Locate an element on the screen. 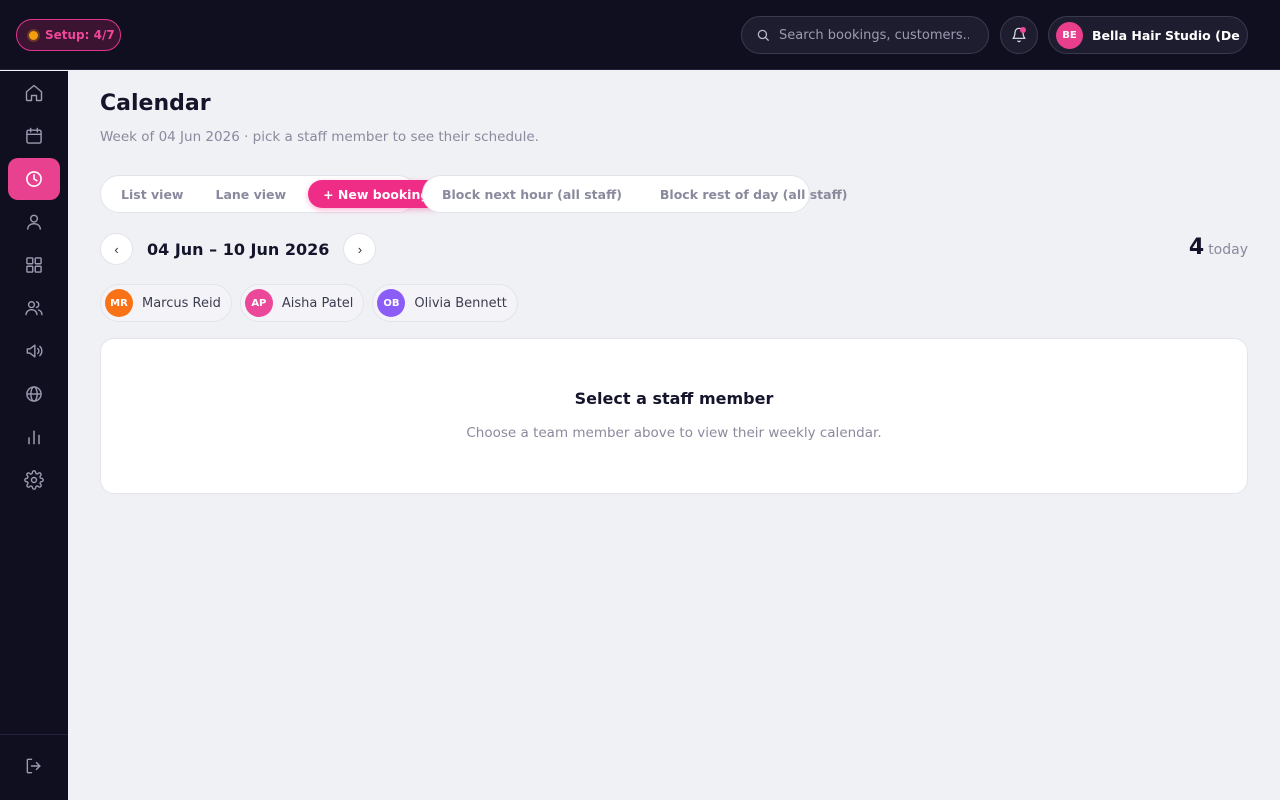 This screenshot has height=800, width=1280. logout-button is located at coordinates (34, 766).